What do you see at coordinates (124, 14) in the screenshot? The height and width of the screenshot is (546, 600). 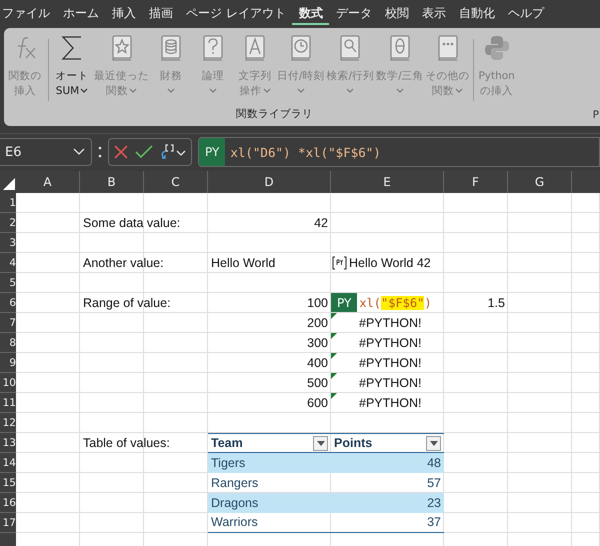 I see `menu-tab: 挿入` at bounding box center [124, 14].